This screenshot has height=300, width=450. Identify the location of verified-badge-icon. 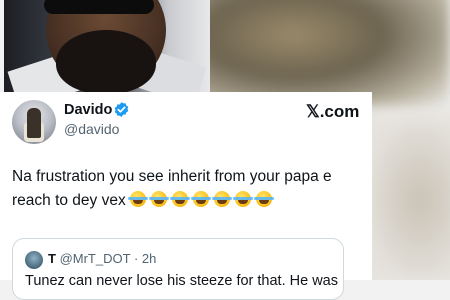
(121, 109).